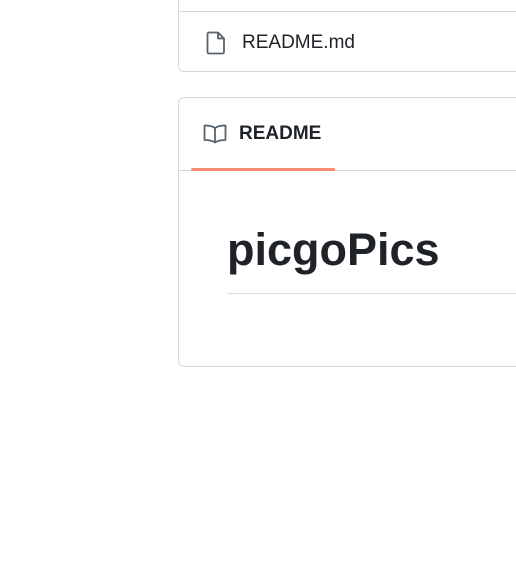 This screenshot has width=516, height=587. I want to click on book-icon, so click(215, 134).